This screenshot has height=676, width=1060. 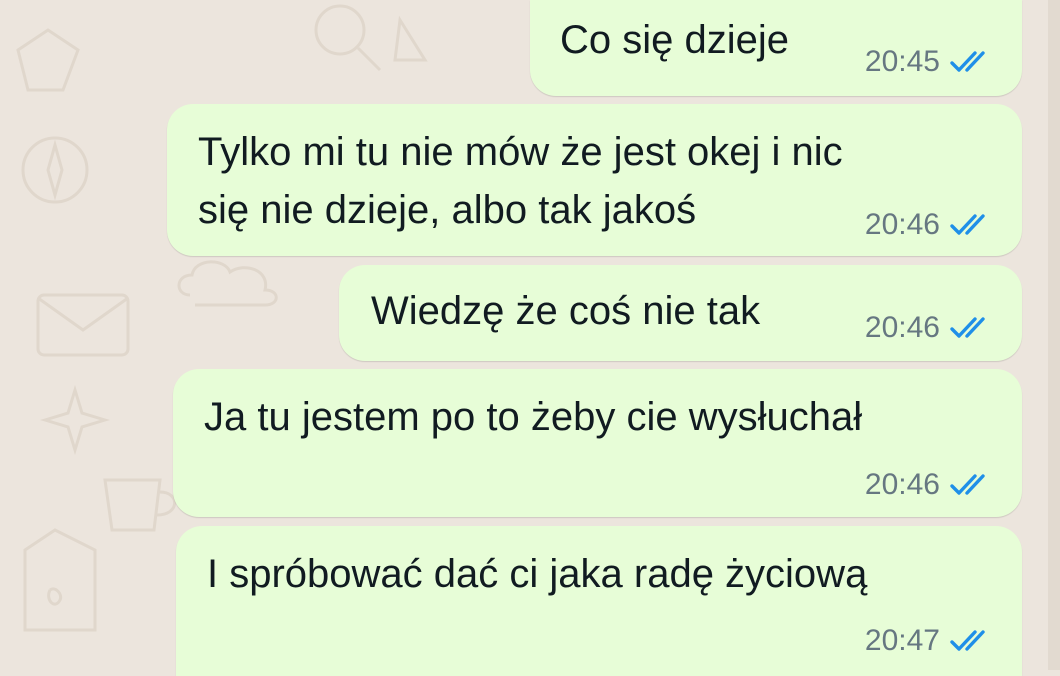 I want to click on magnifier-doodle-icon, so click(x=371, y=38).